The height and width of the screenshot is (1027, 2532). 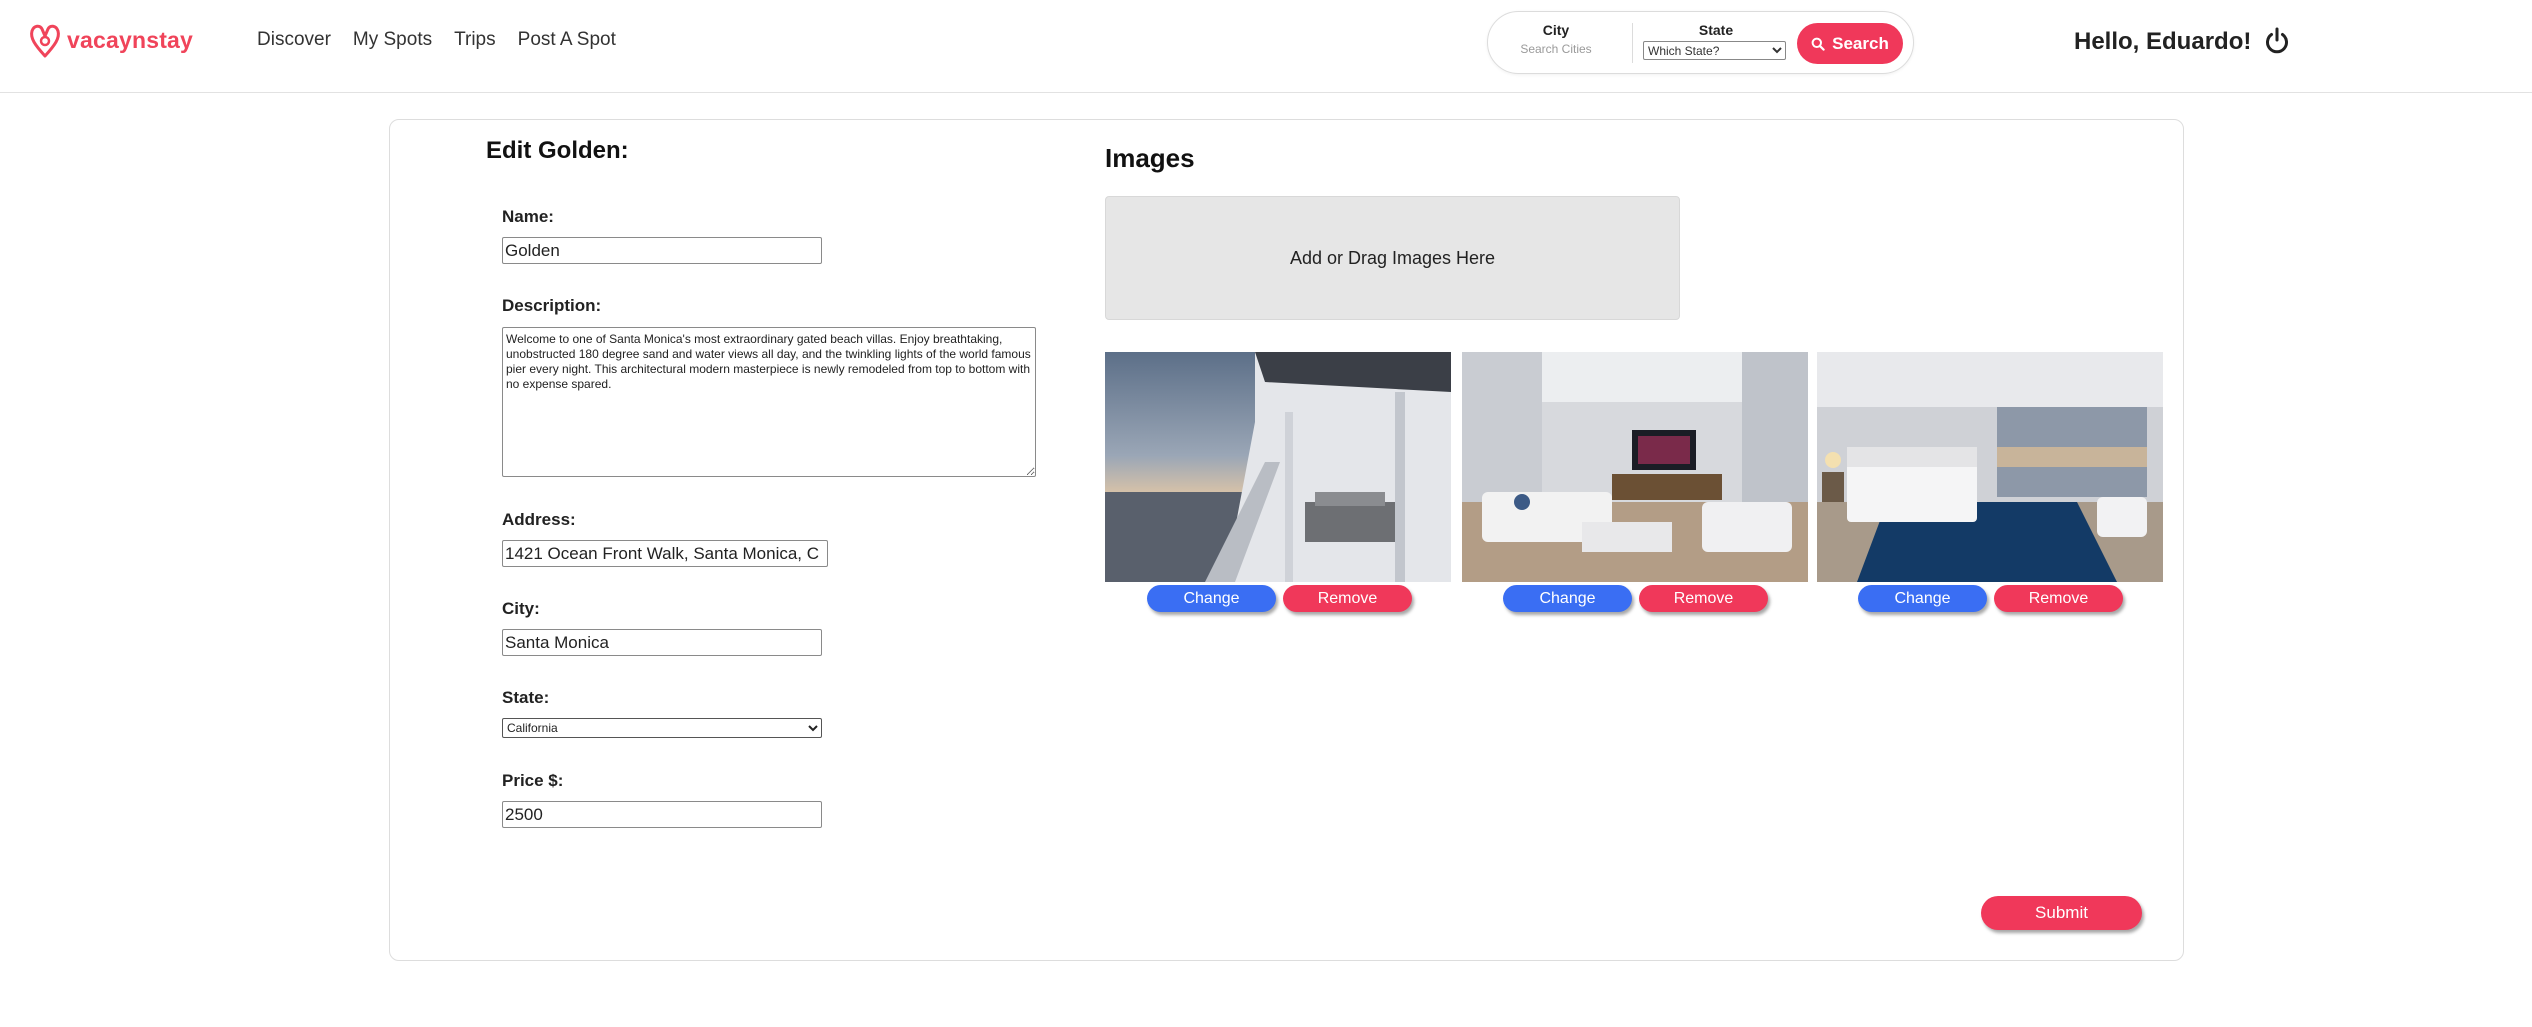 I want to click on logout-button, so click(x=2277, y=41).